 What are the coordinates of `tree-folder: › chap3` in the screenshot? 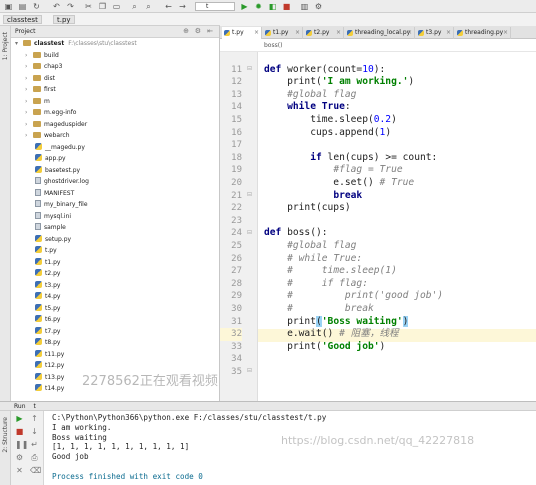 It's located at (43, 66).